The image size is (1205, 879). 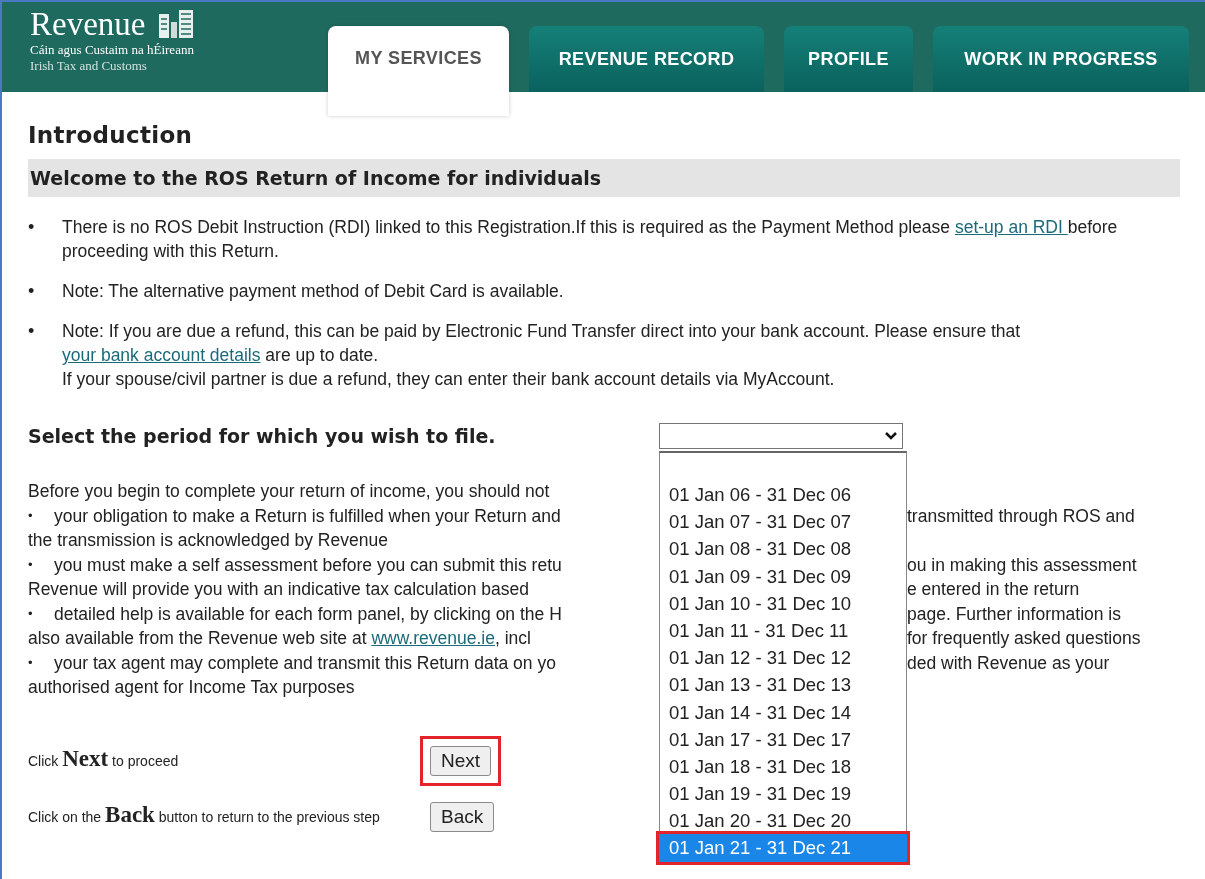 I want to click on info-text: detailed help is available for each form panel, by clicking on the H, so click(x=308, y=613).